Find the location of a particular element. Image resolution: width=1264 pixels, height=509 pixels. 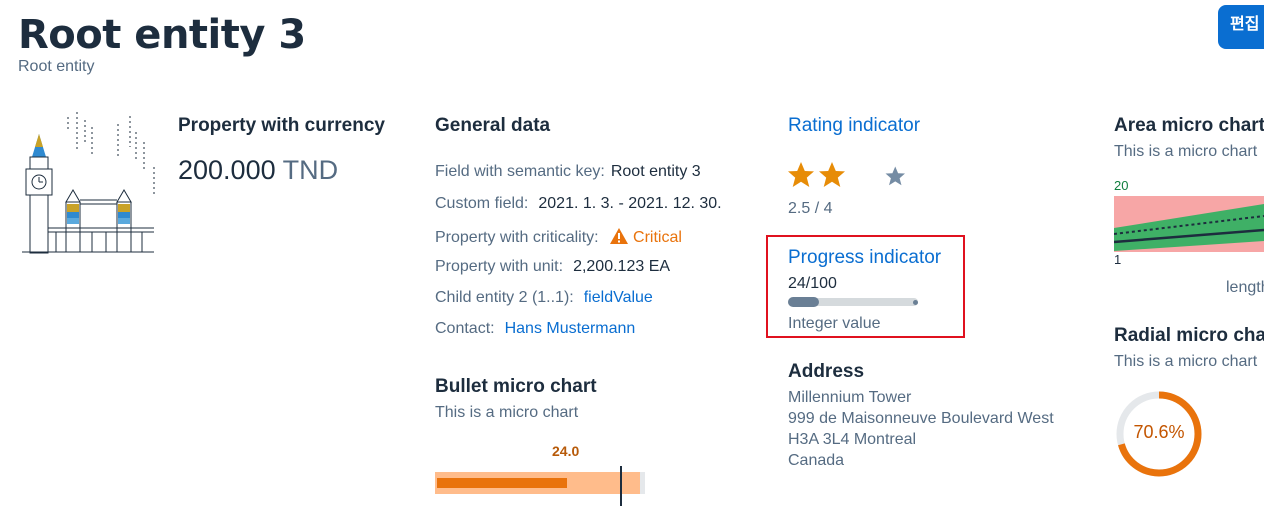

field-label: Field with semantic key: is located at coordinates (520, 171).